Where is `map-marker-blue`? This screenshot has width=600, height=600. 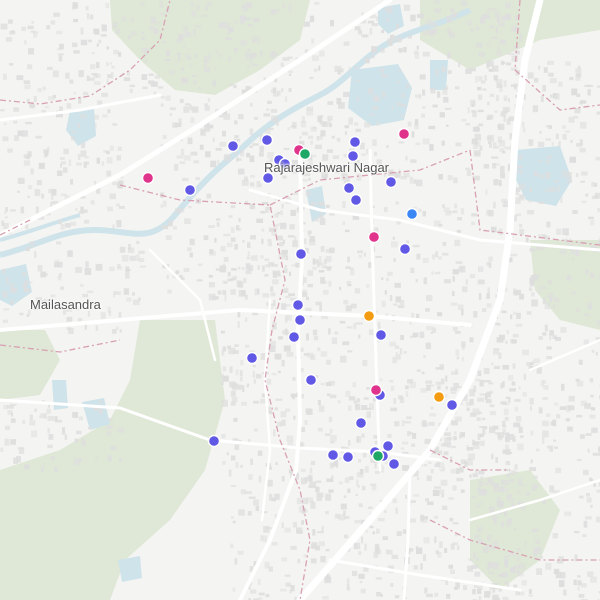 map-marker-blue is located at coordinates (412, 214).